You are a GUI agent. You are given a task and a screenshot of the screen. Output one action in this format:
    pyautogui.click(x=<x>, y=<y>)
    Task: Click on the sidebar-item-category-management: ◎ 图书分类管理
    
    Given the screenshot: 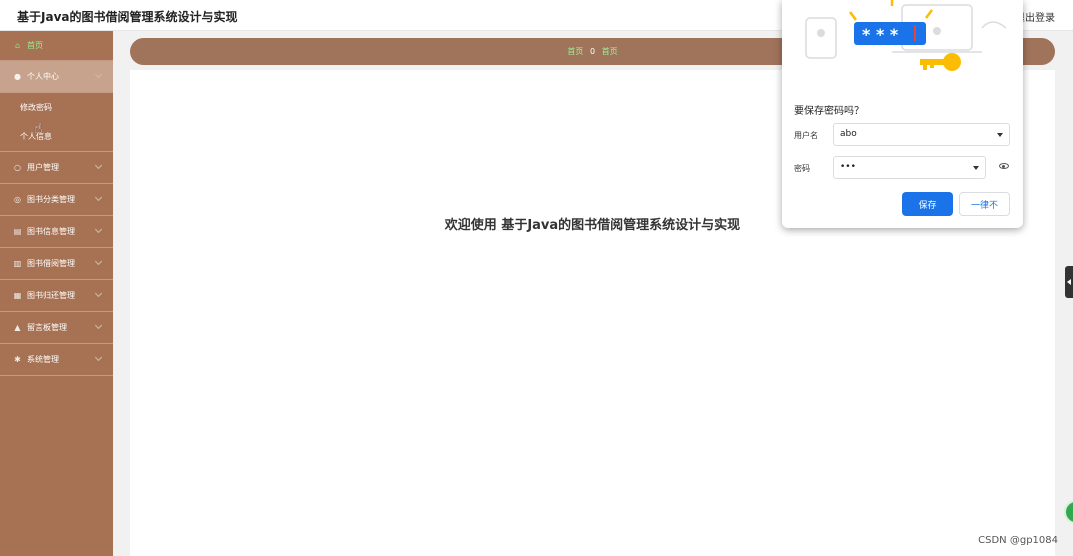 What is the action you would take?
    pyautogui.click(x=56, y=200)
    